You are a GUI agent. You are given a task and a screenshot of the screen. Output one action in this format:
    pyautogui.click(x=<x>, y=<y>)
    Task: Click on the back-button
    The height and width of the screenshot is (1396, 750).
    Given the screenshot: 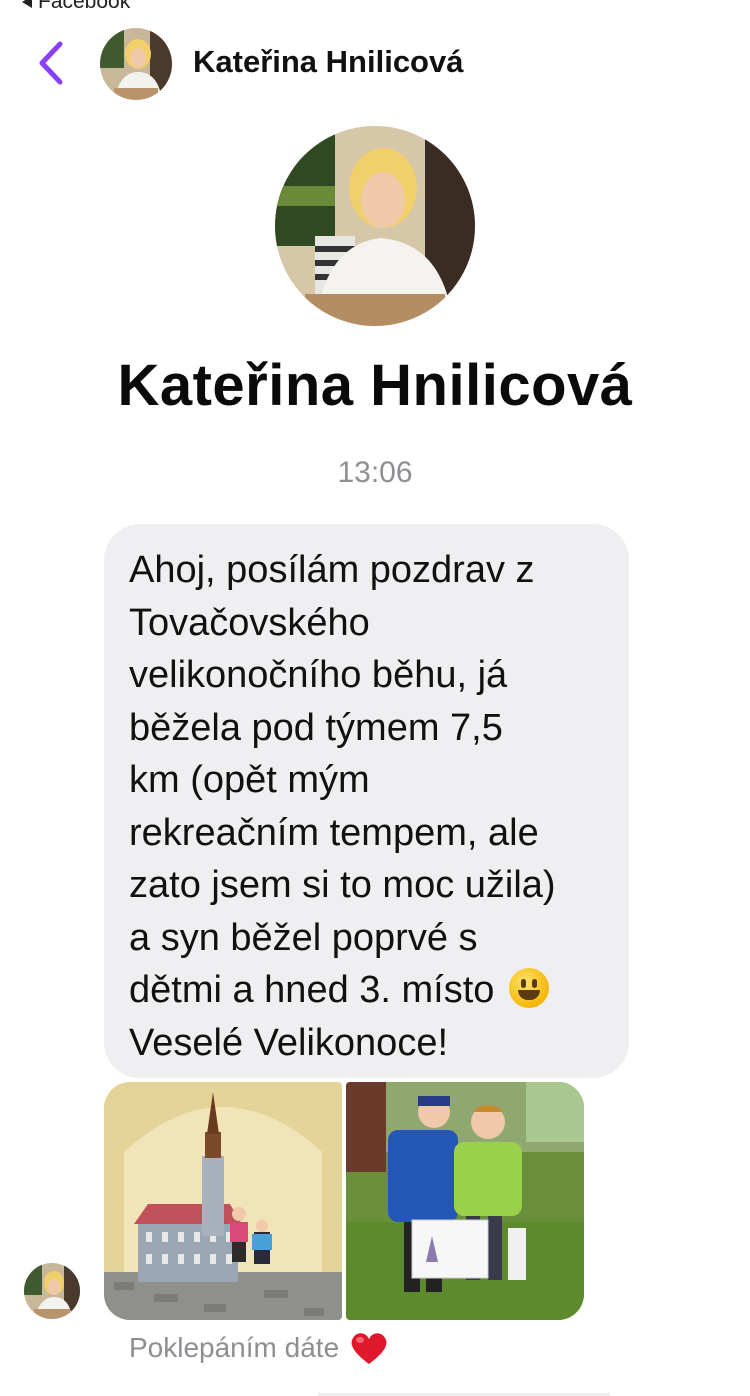 What is the action you would take?
    pyautogui.click(x=52, y=63)
    